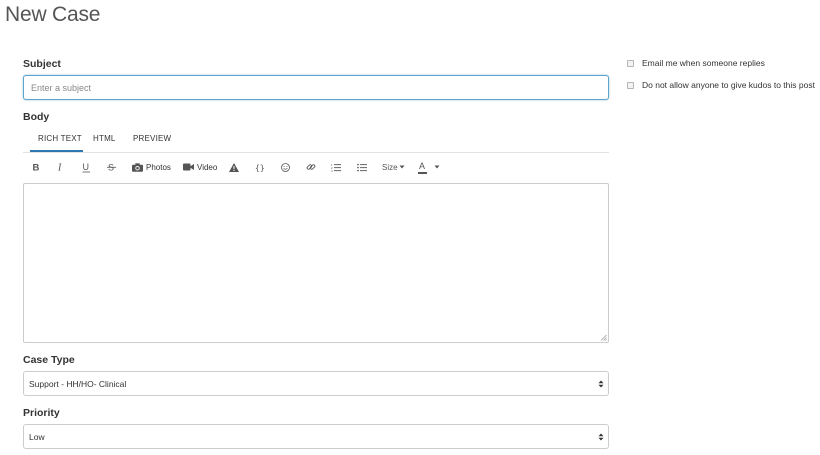 This screenshot has height=455, width=820. What do you see at coordinates (56, 151) in the screenshot?
I see `active-tab-indicator` at bounding box center [56, 151].